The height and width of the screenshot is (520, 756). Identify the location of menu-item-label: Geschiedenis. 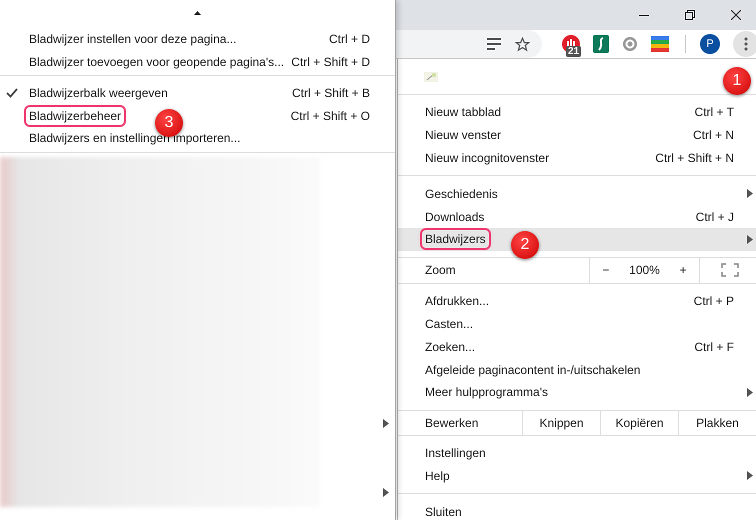
(461, 194).